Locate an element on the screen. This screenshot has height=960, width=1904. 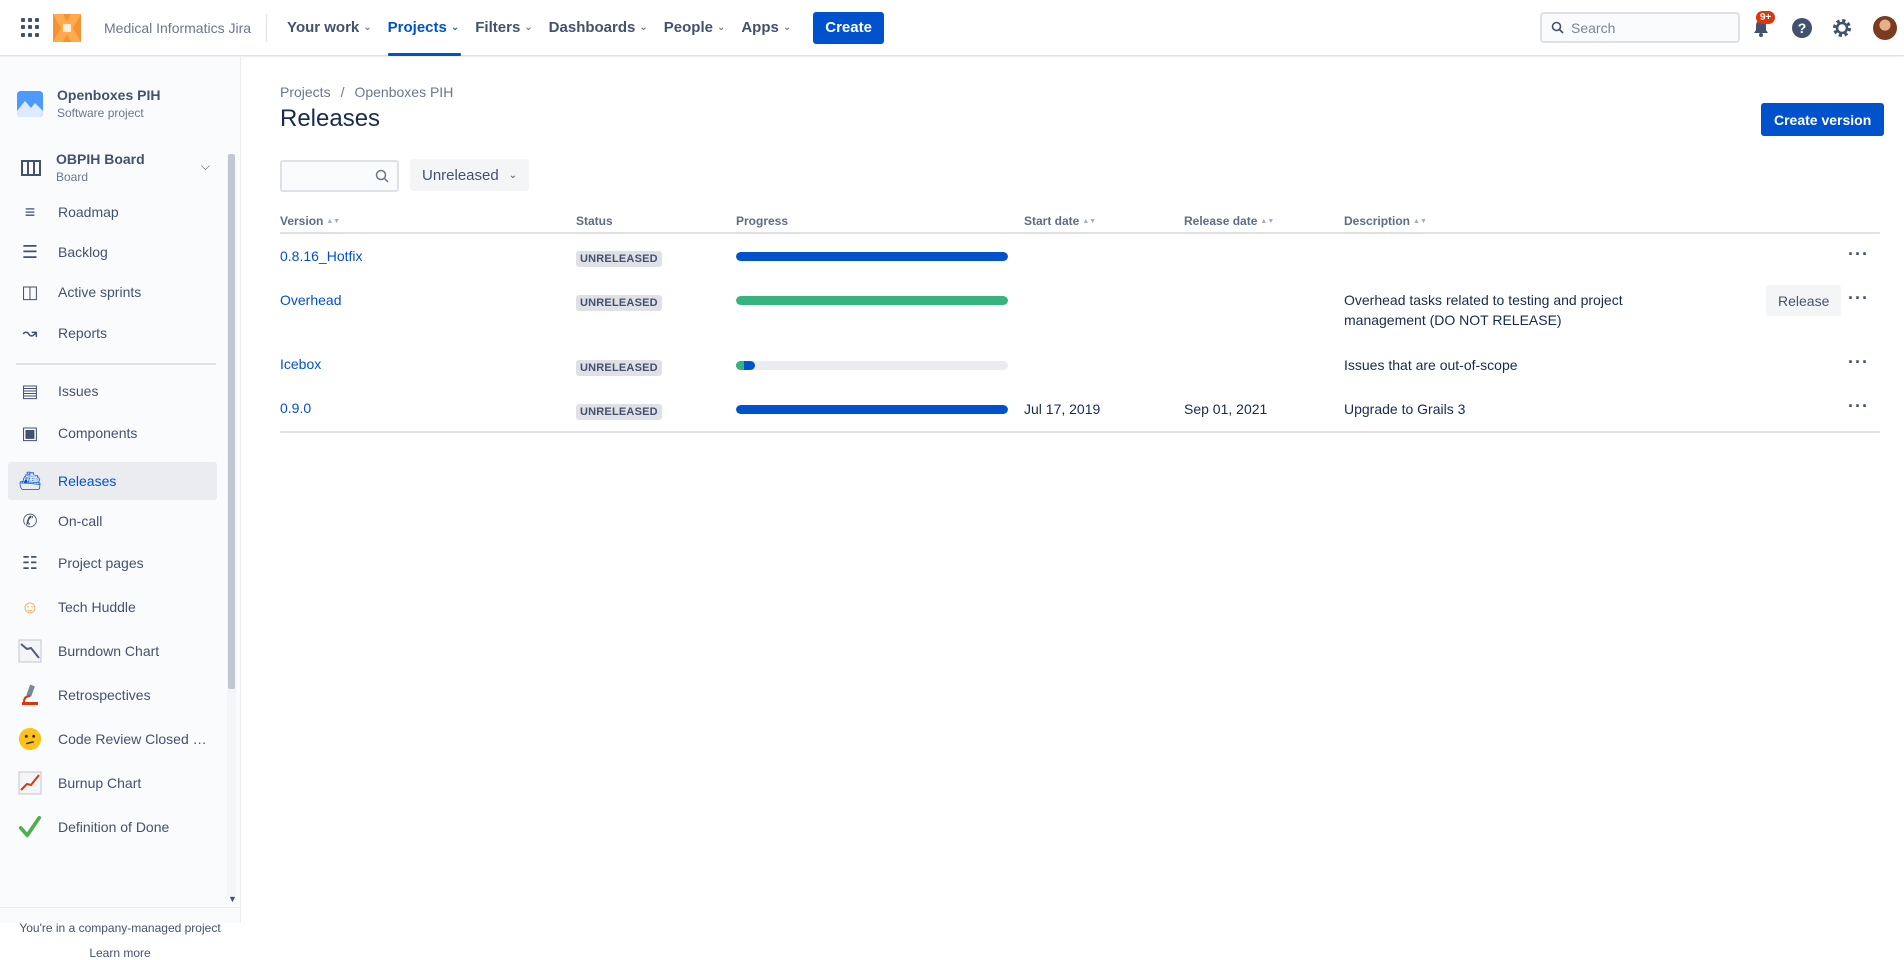
version-link: Overhead is located at coordinates (310, 300).